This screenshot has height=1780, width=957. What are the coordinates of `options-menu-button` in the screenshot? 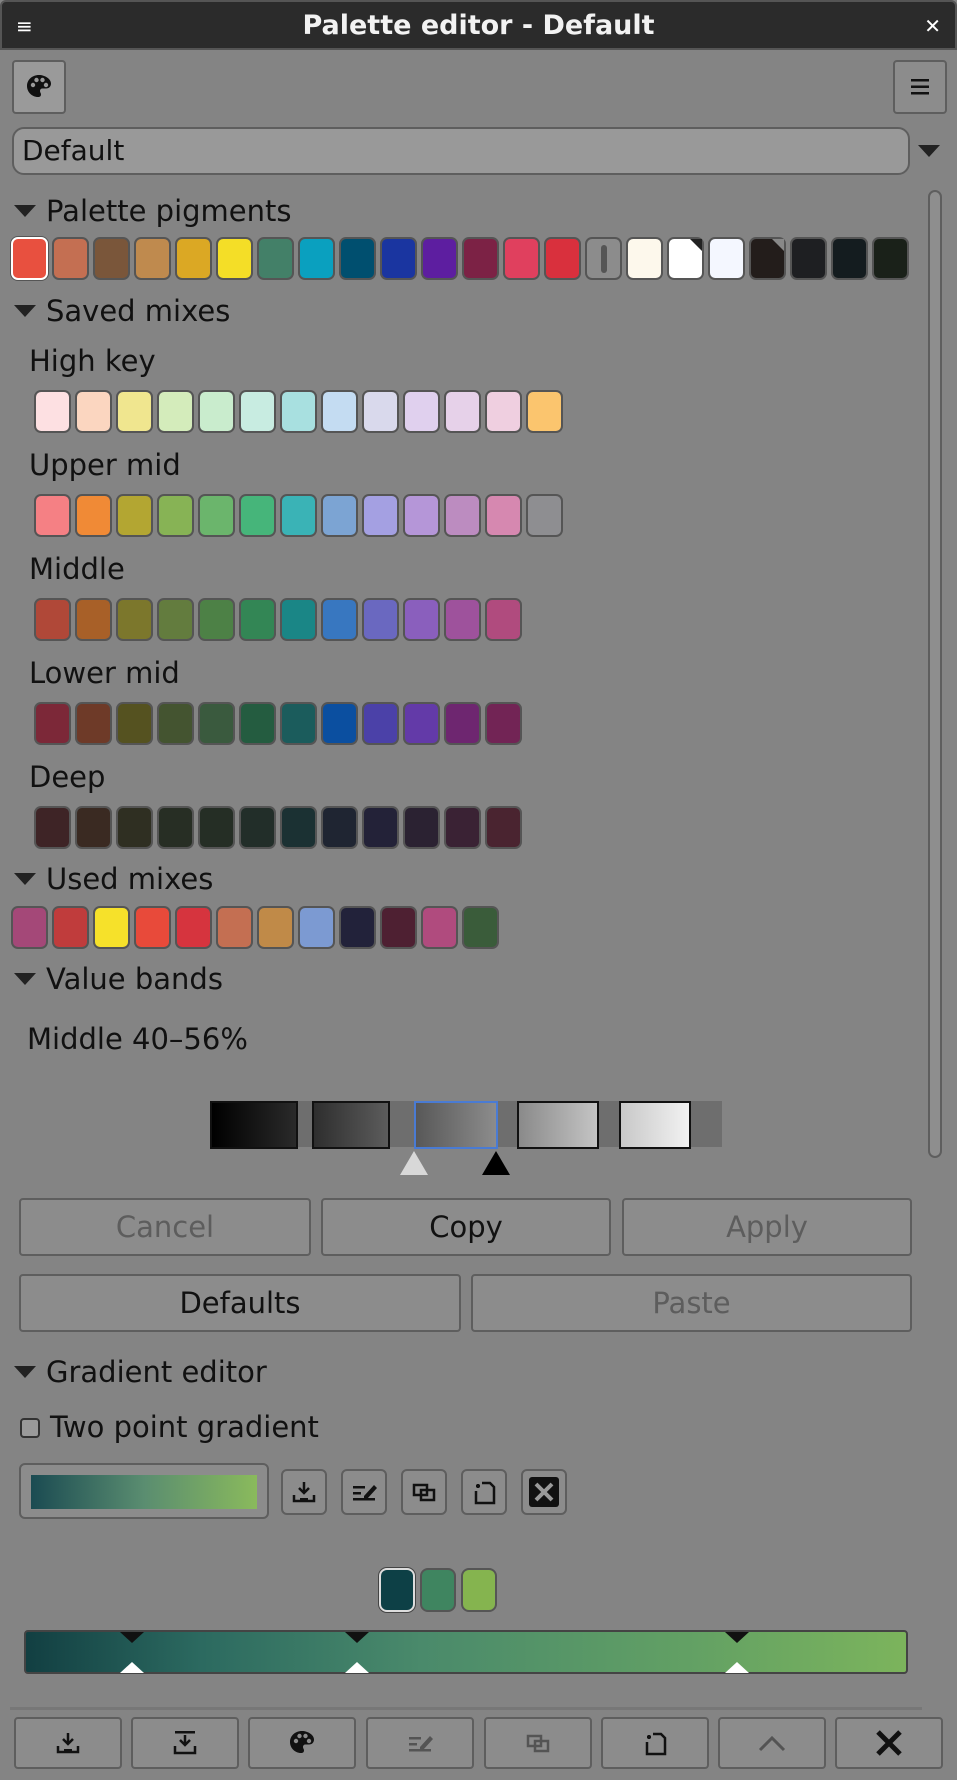 It's located at (920, 87).